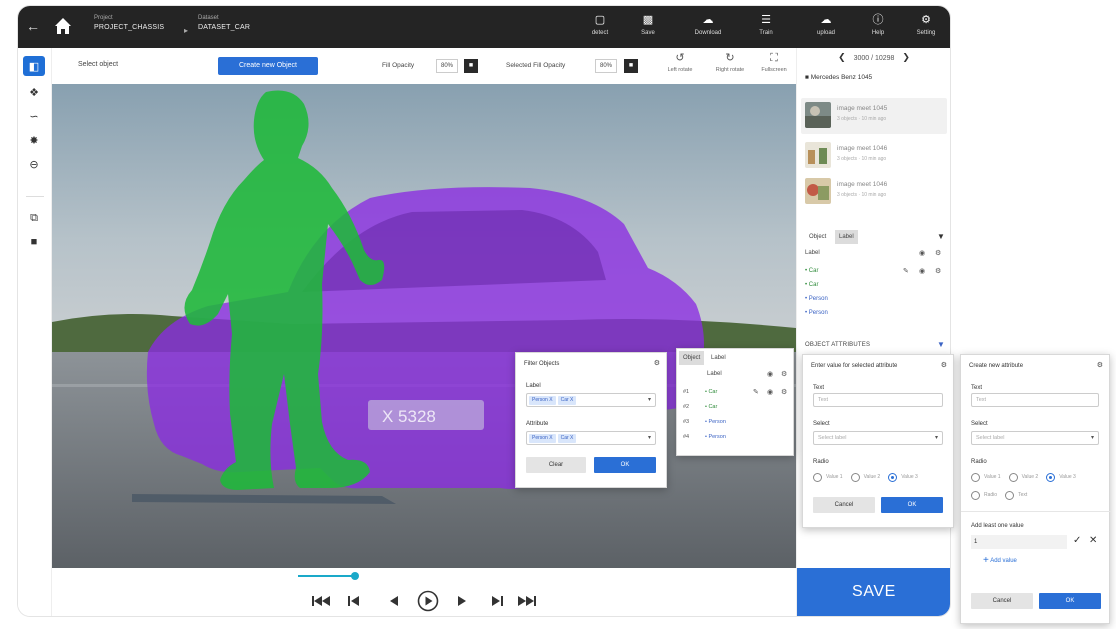 This screenshot has width=1116, height=629. Describe the element at coordinates (606, 66) in the screenshot. I see `selected-fill-opacity-input: 80%` at that location.